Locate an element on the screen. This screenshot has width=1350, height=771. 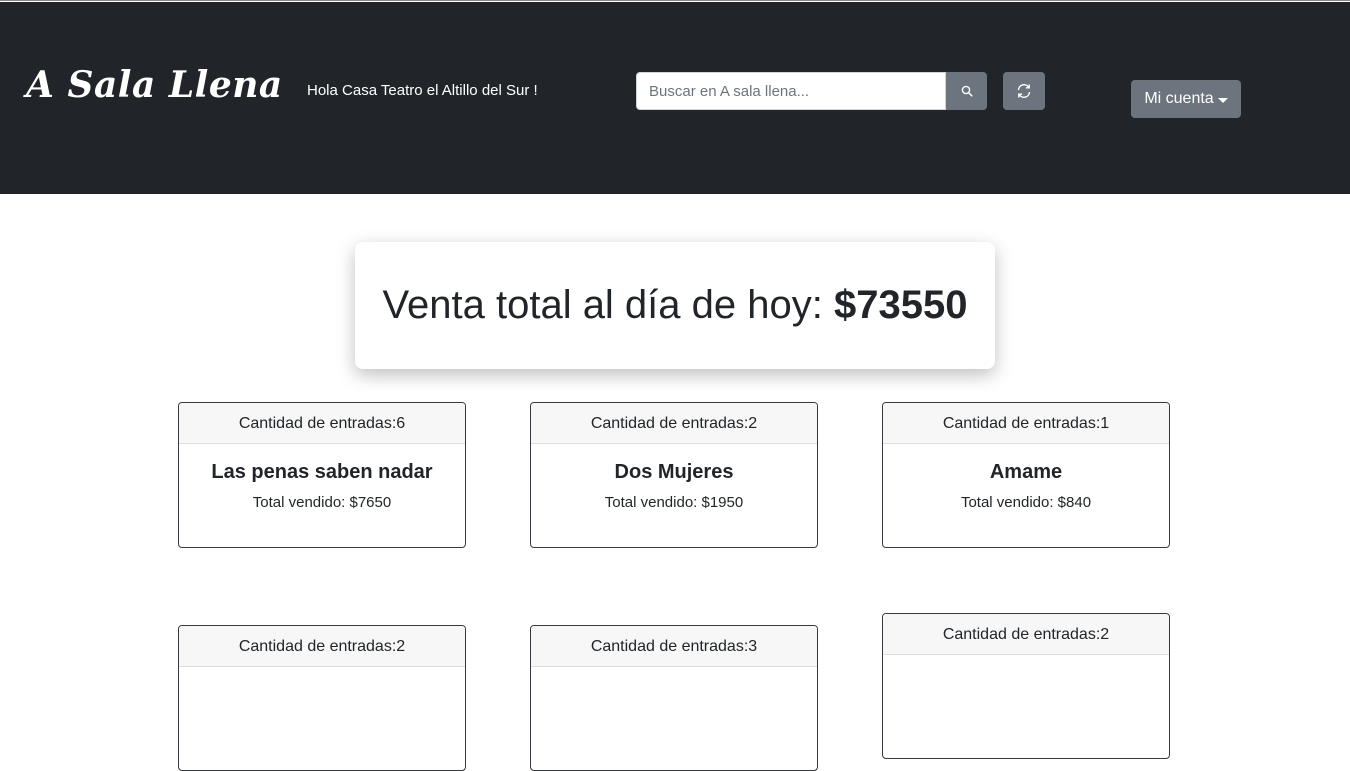
account-dropdown-button: Mi cuenta is located at coordinates (1186, 99).